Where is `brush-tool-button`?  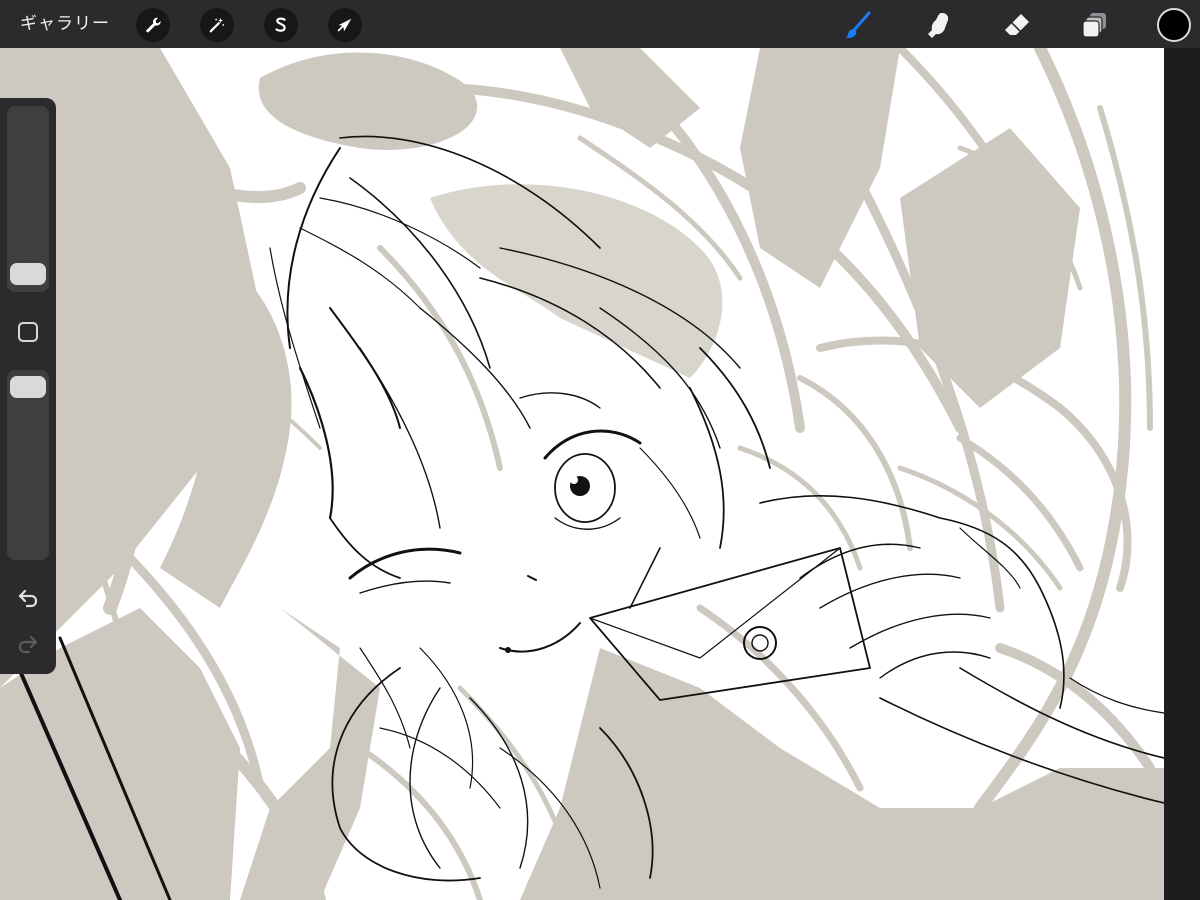
brush-tool-button is located at coordinates (857, 25).